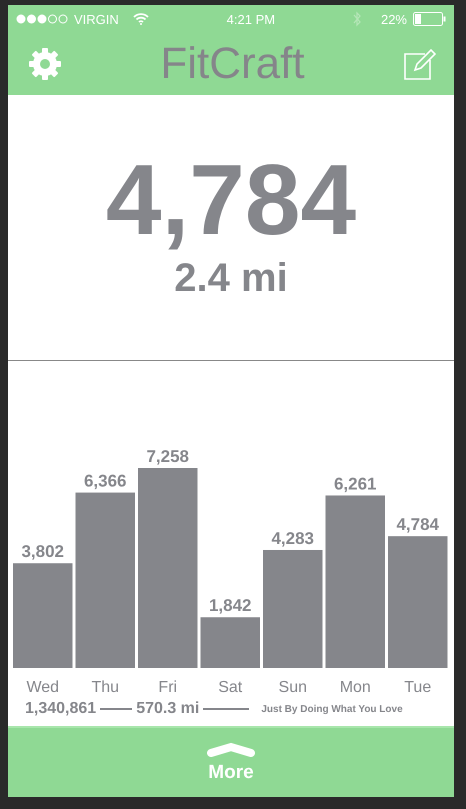 The image size is (466, 809). What do you see at coordinates (105, 481) in the screenshot?
I see `bar-value-label: 6,366` at bounding box center [105, 481].